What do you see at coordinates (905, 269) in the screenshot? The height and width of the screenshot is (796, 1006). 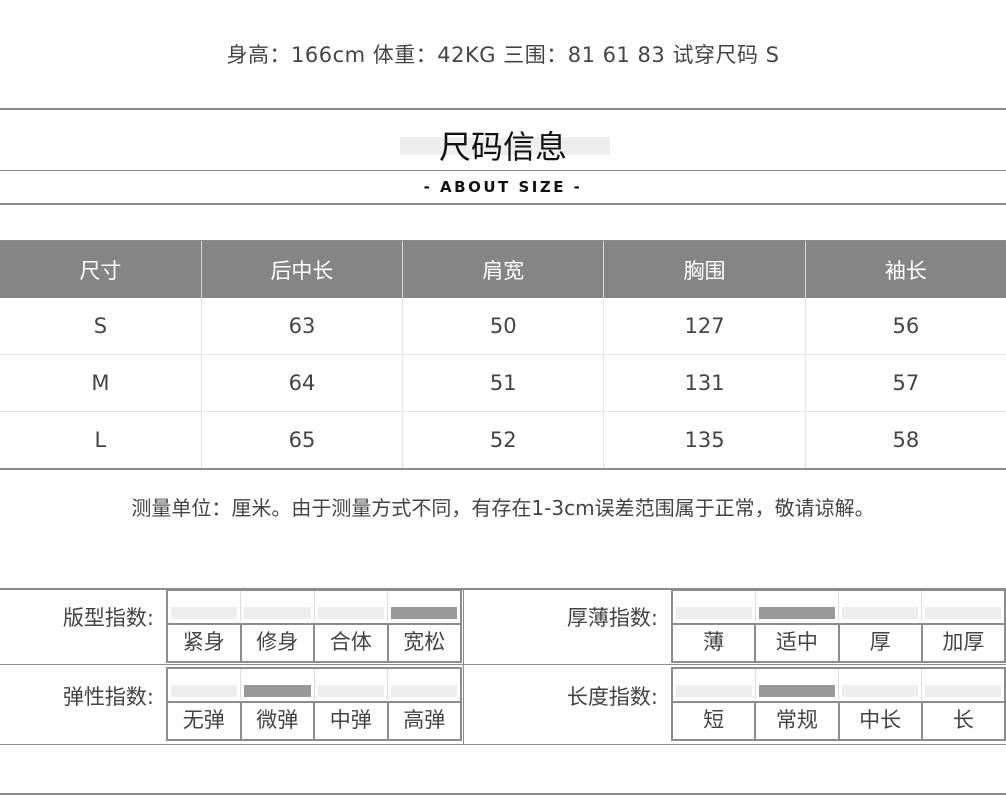 I see `column-header: 袖长` at bounding box center [905, 269].